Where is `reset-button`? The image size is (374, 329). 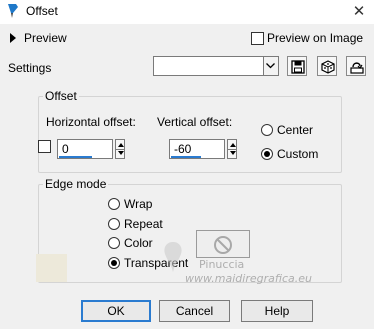 reset-button is located at coordinates (356, 66).